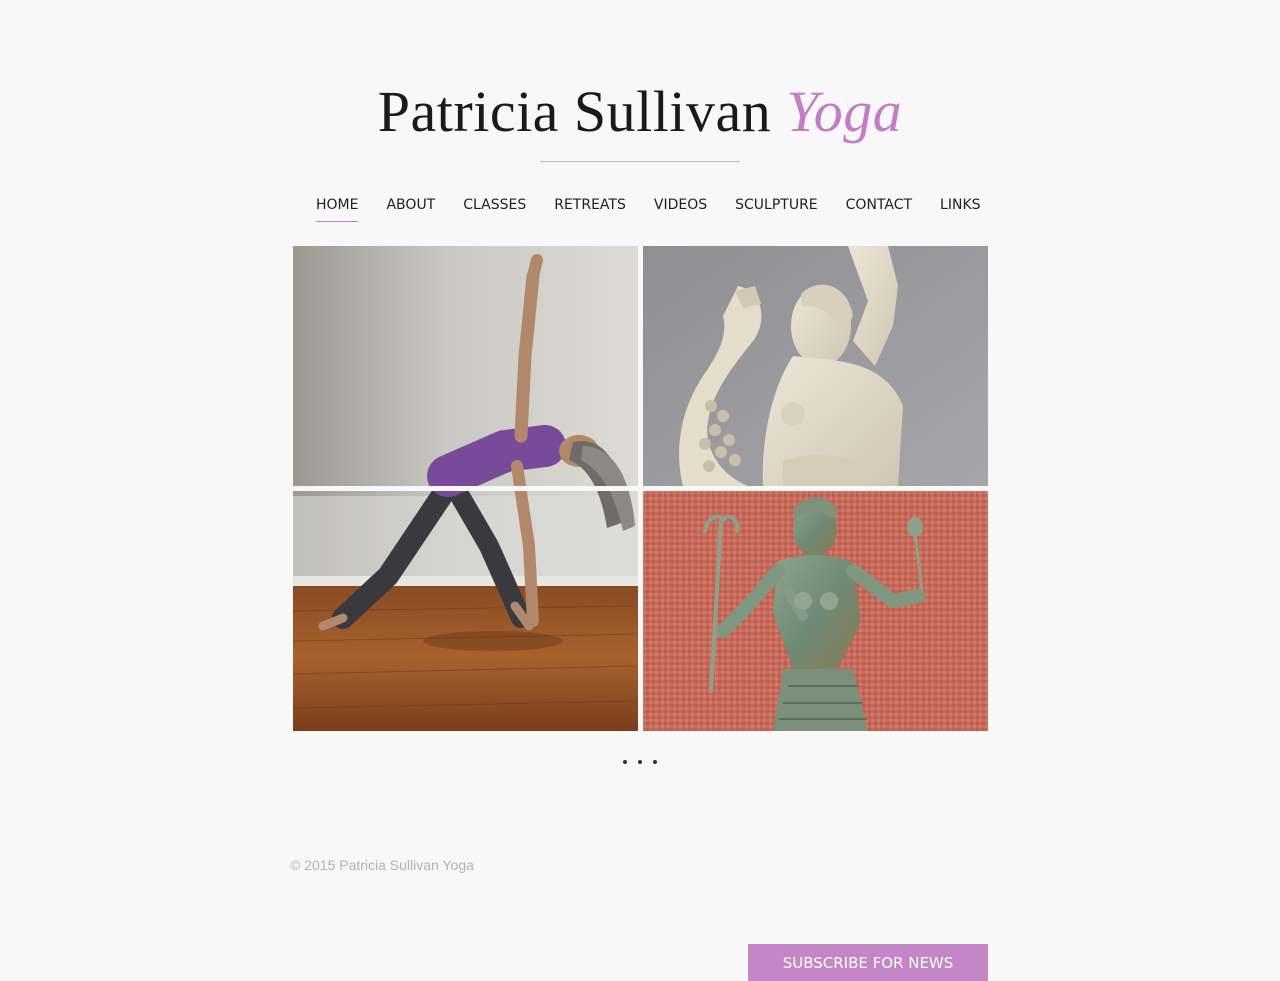 This screenshot has width=1280, height=981. What do you see at coordinates (815, 611) in the screenshot?
I see `bronze-sculpture-photo` at bounding box center [815, 611].